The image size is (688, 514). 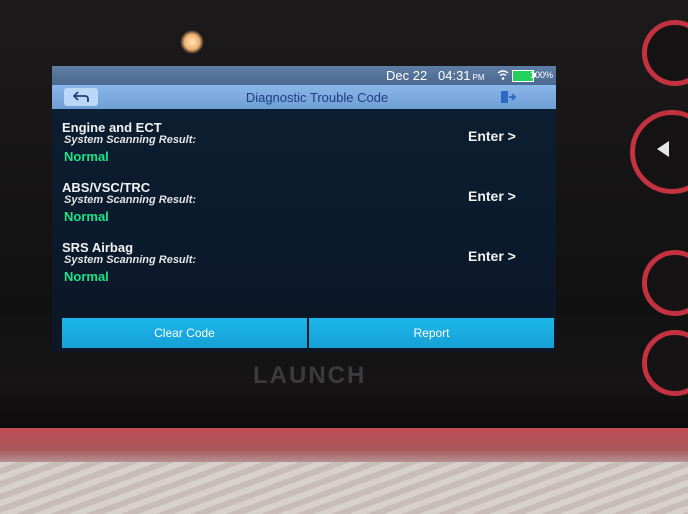 I want to click on hardware-button-top, so click(x=665, y=53).